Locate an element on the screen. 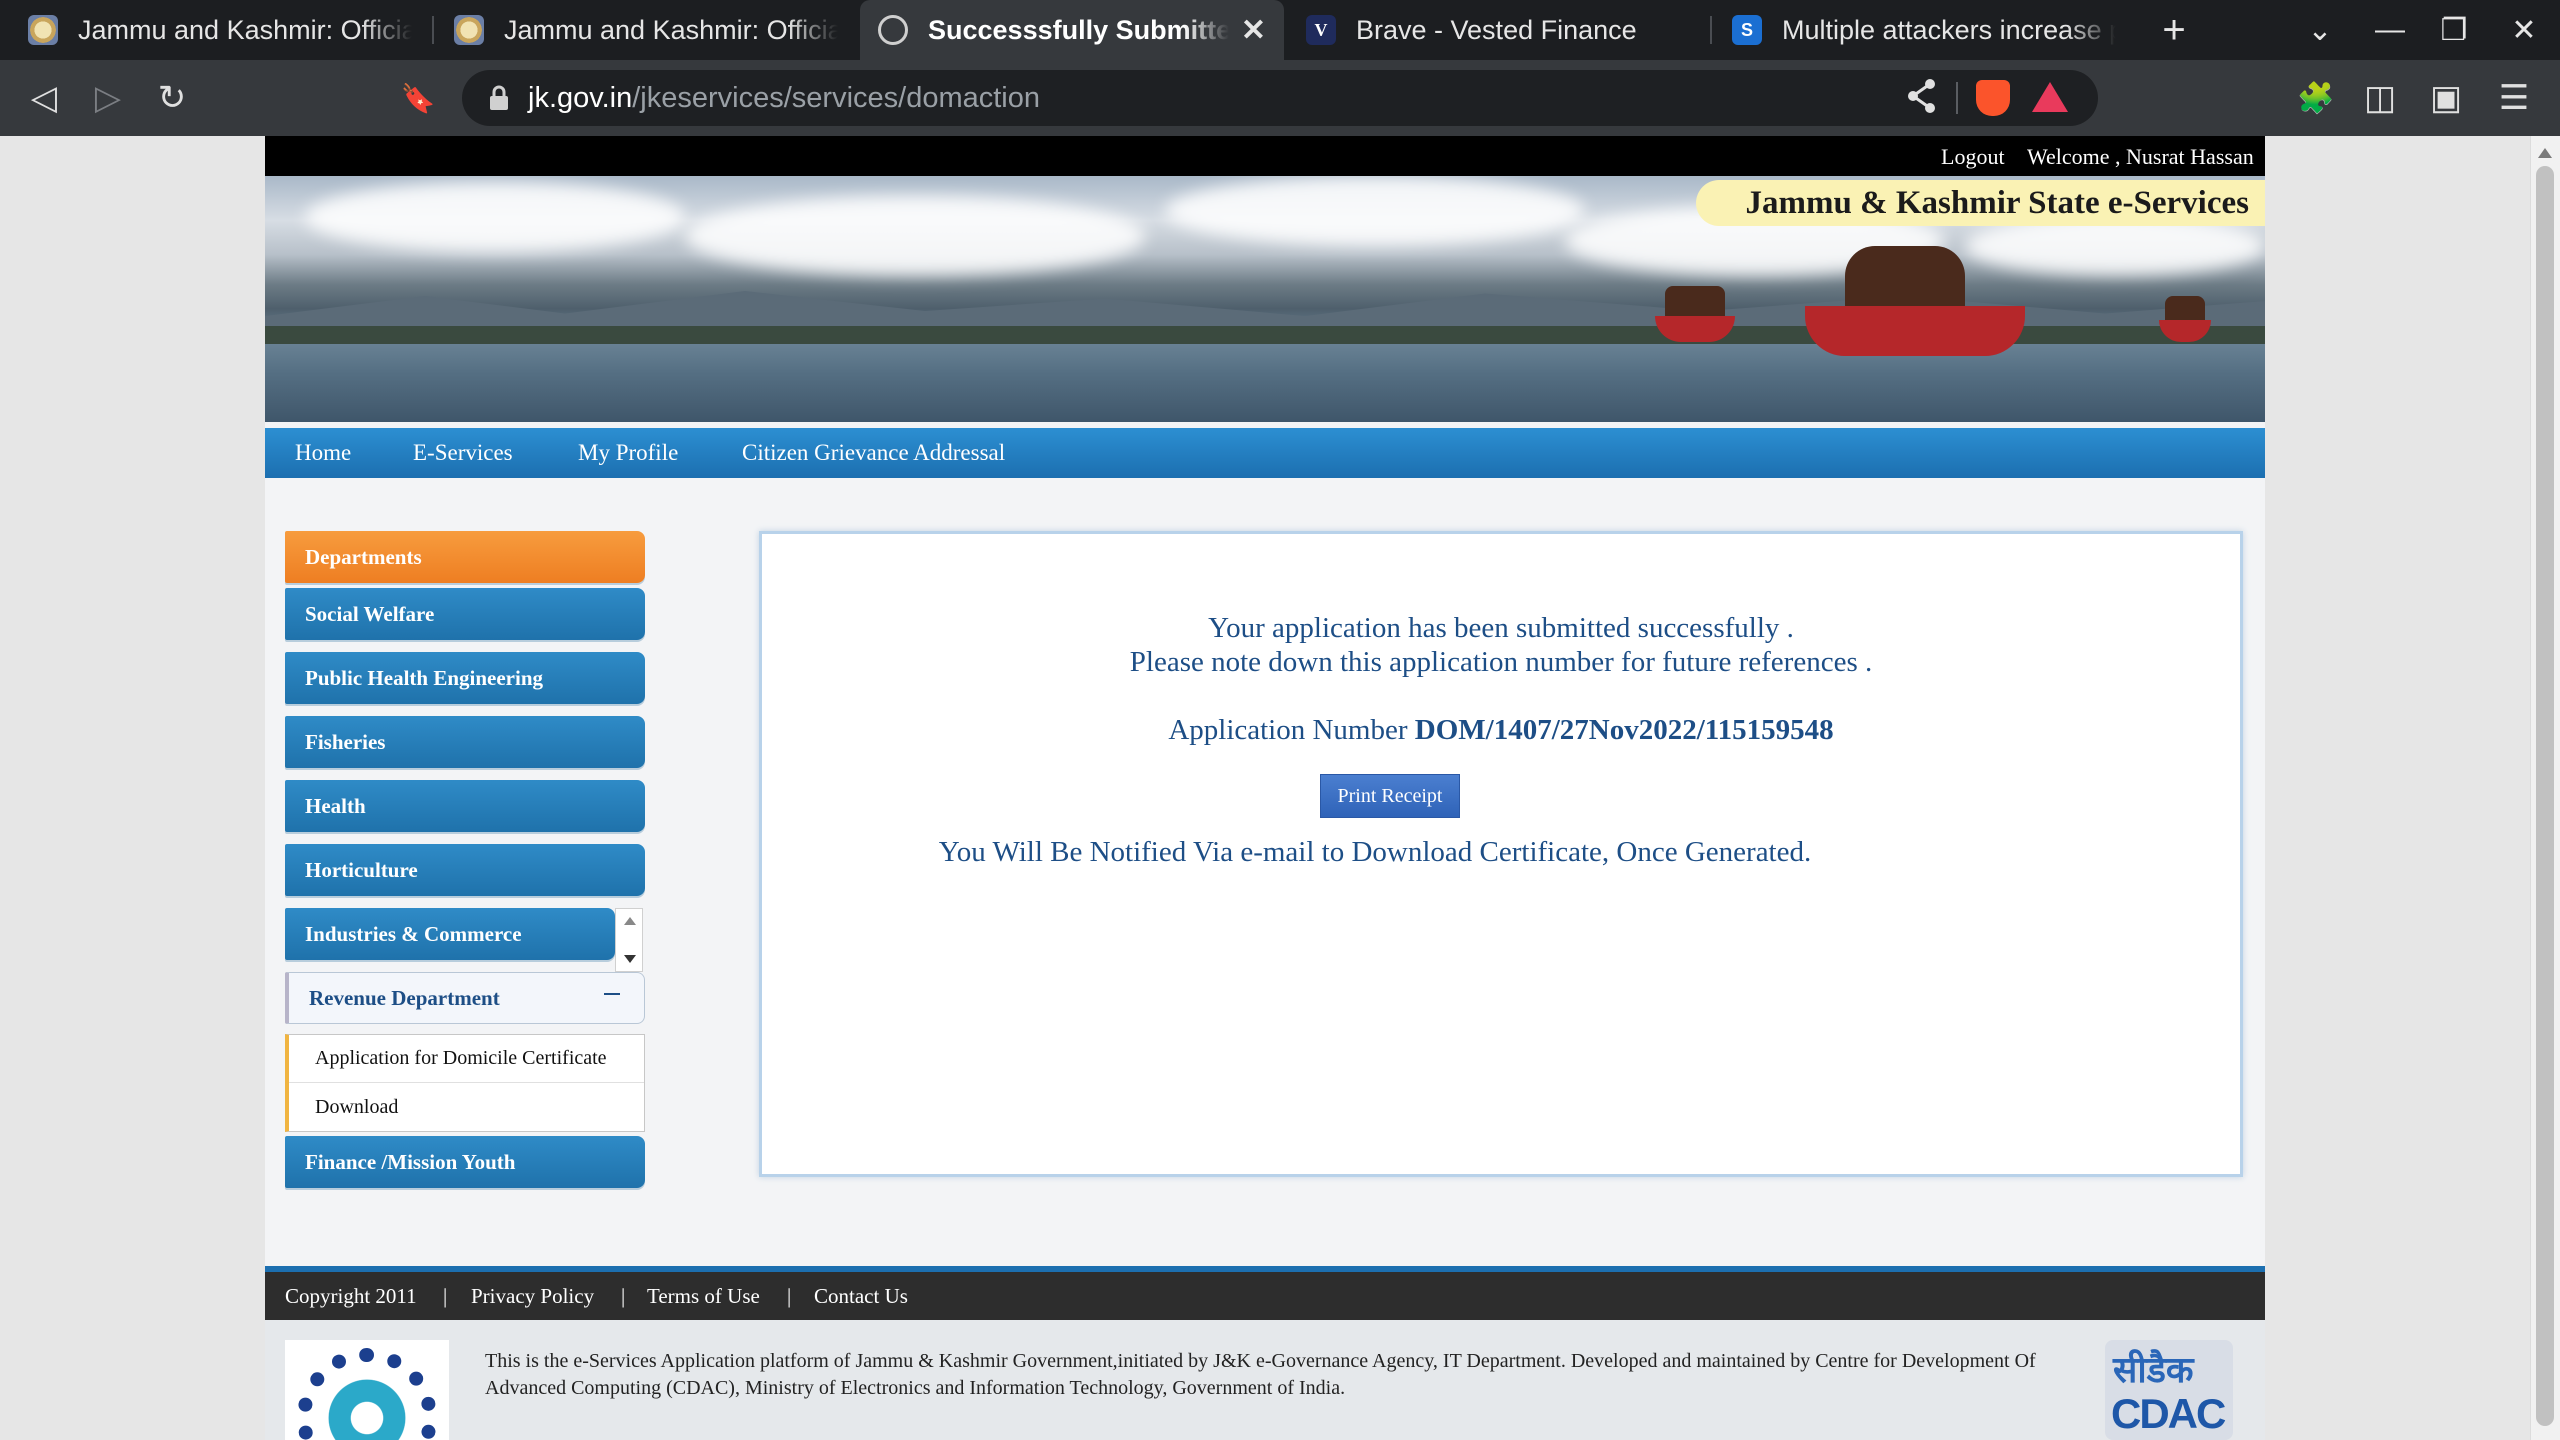  nav-my-profile: My Profile is located at coordinates (628, 453).